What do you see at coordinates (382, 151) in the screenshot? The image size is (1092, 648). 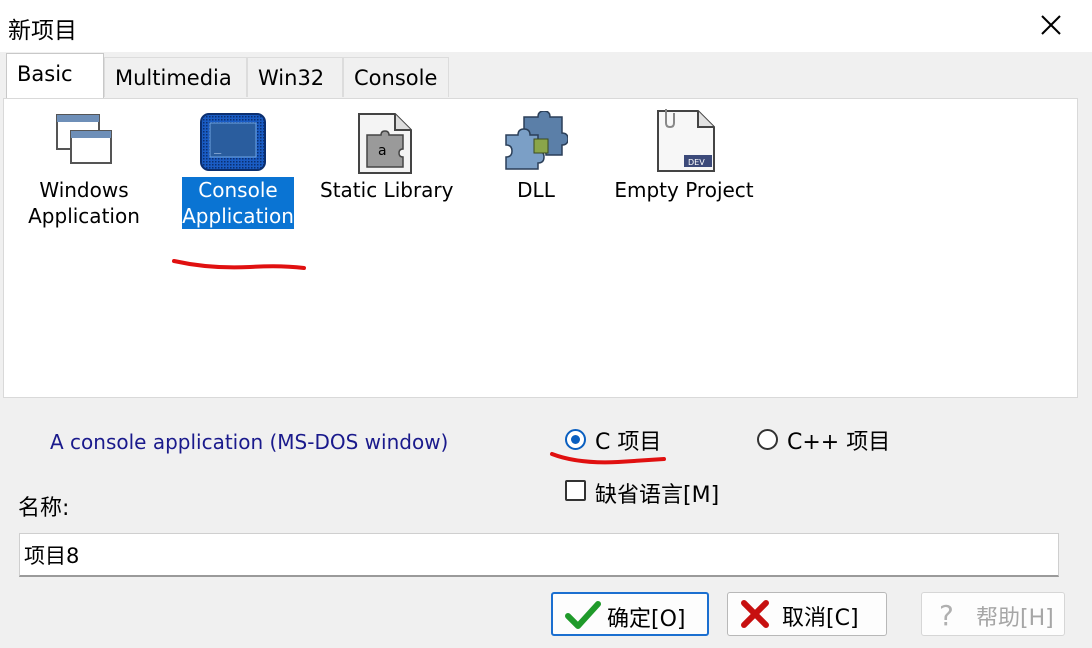 I see `svg-text: a` at bounding box center [382, 151].